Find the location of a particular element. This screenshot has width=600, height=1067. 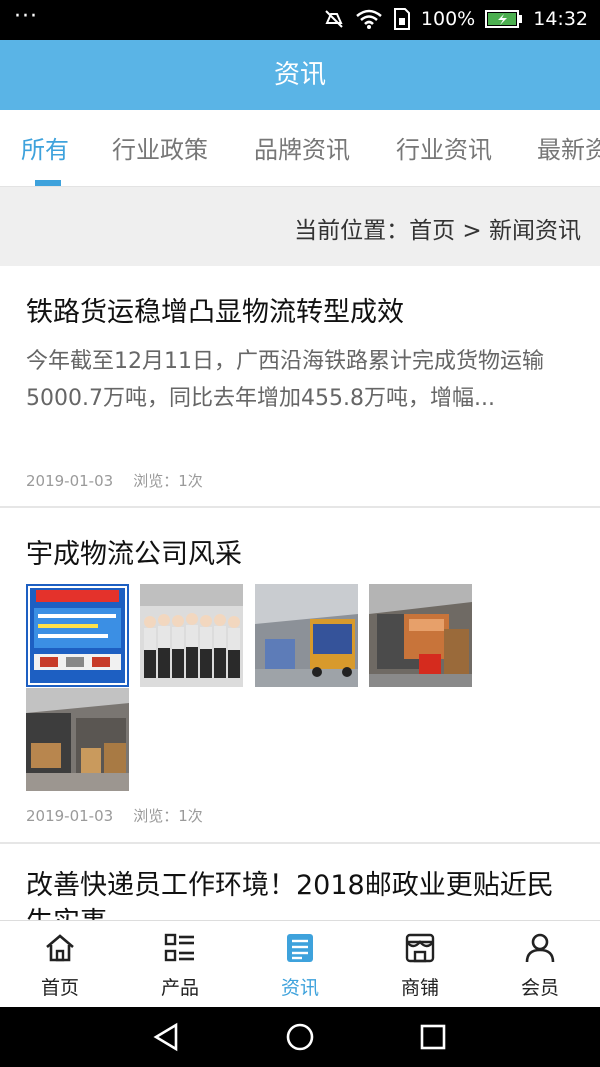

tabbar-label: 首页 is located at coordinates (59, 988).